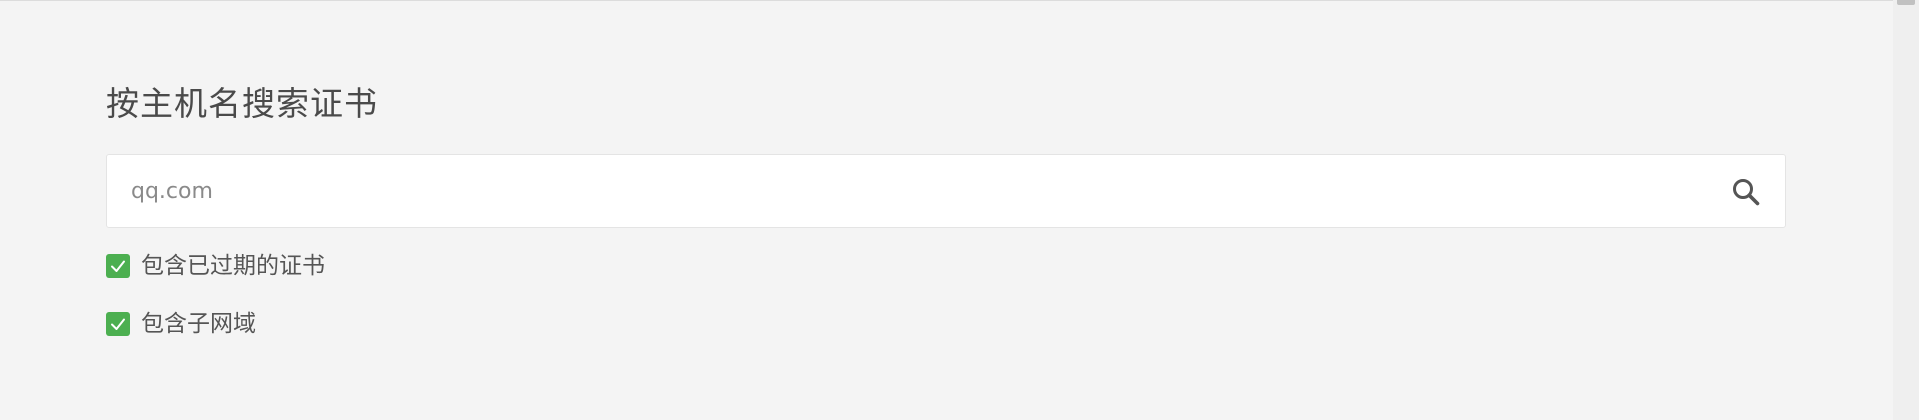  I want to click on top-divider, so click(946, 0).